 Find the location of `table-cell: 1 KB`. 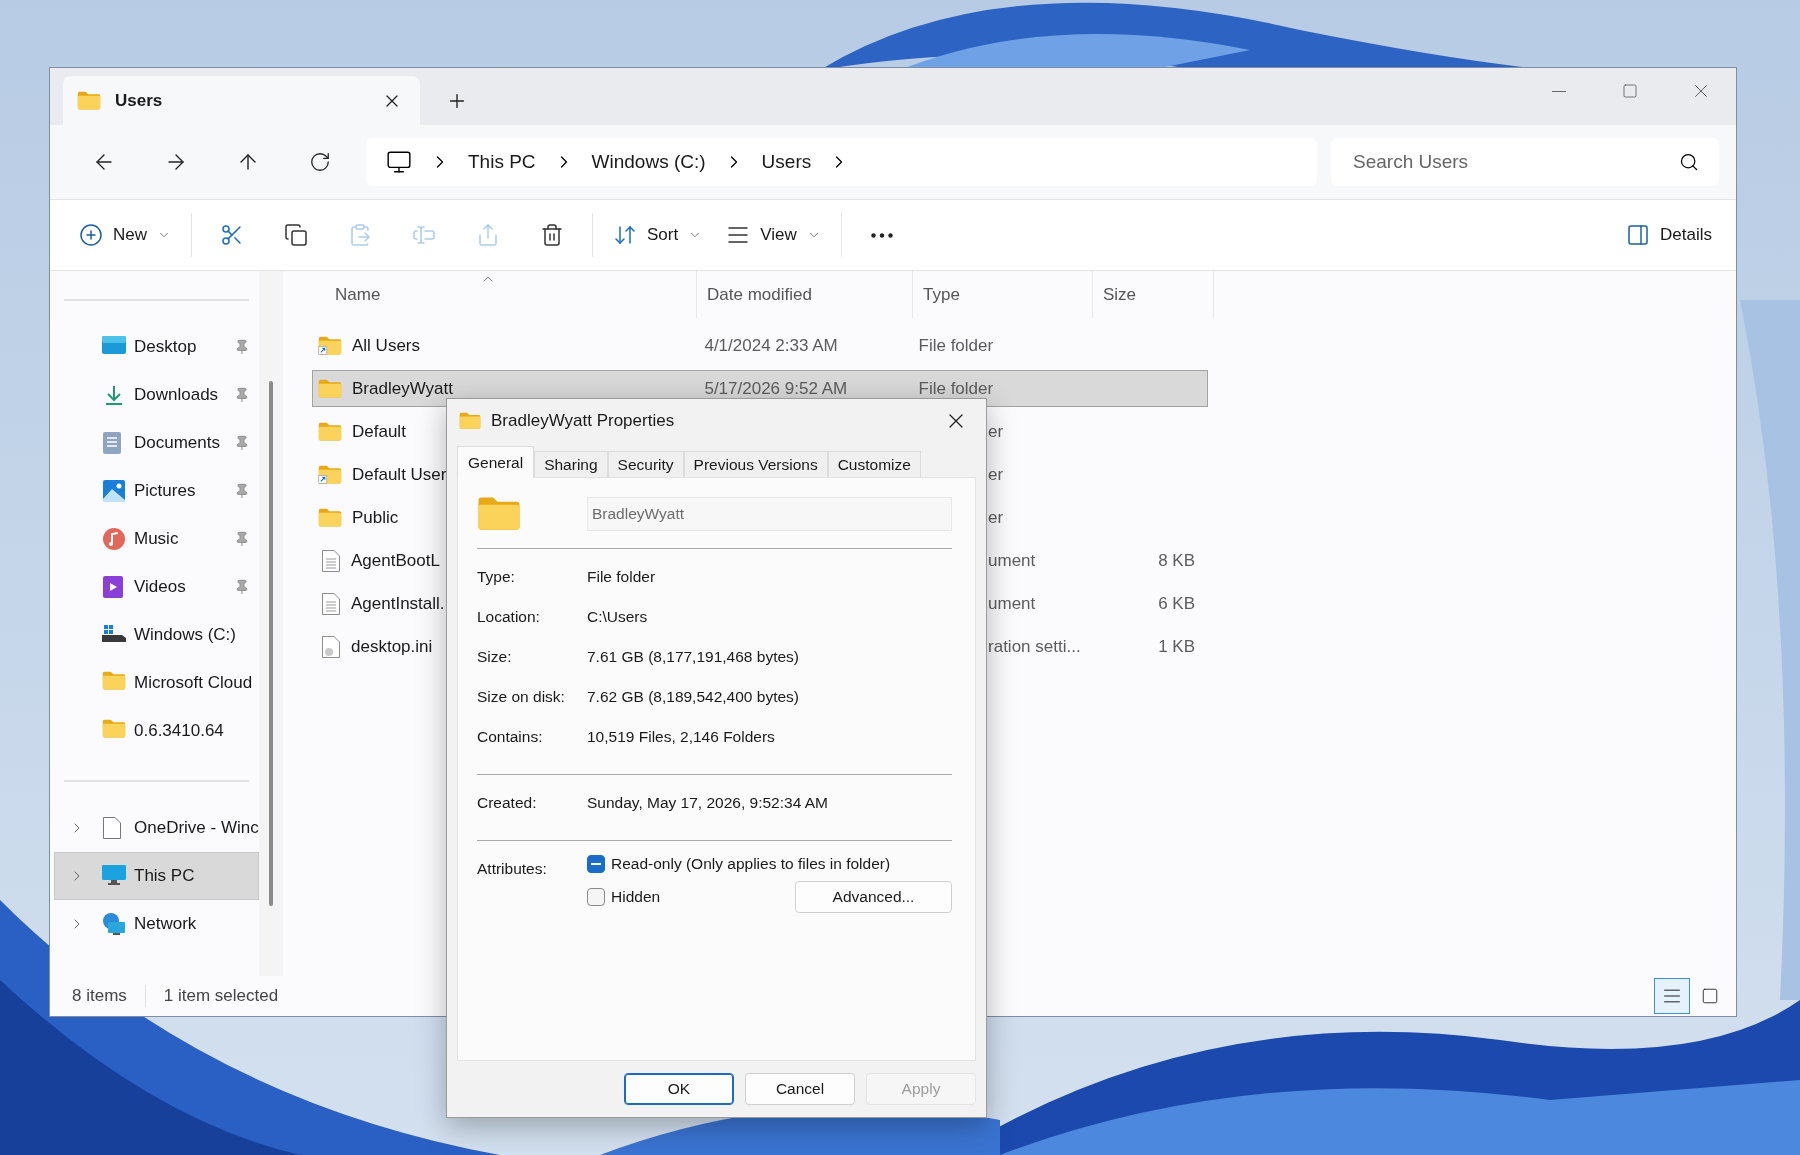

table-cell: 1 KB is located at coordinates (1176, 646).